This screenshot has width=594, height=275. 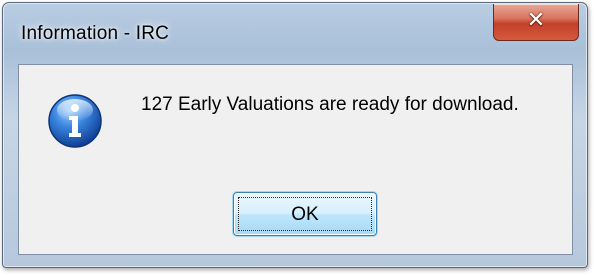 I want to click on close-icon: ✕, so click(x=536, y=20).